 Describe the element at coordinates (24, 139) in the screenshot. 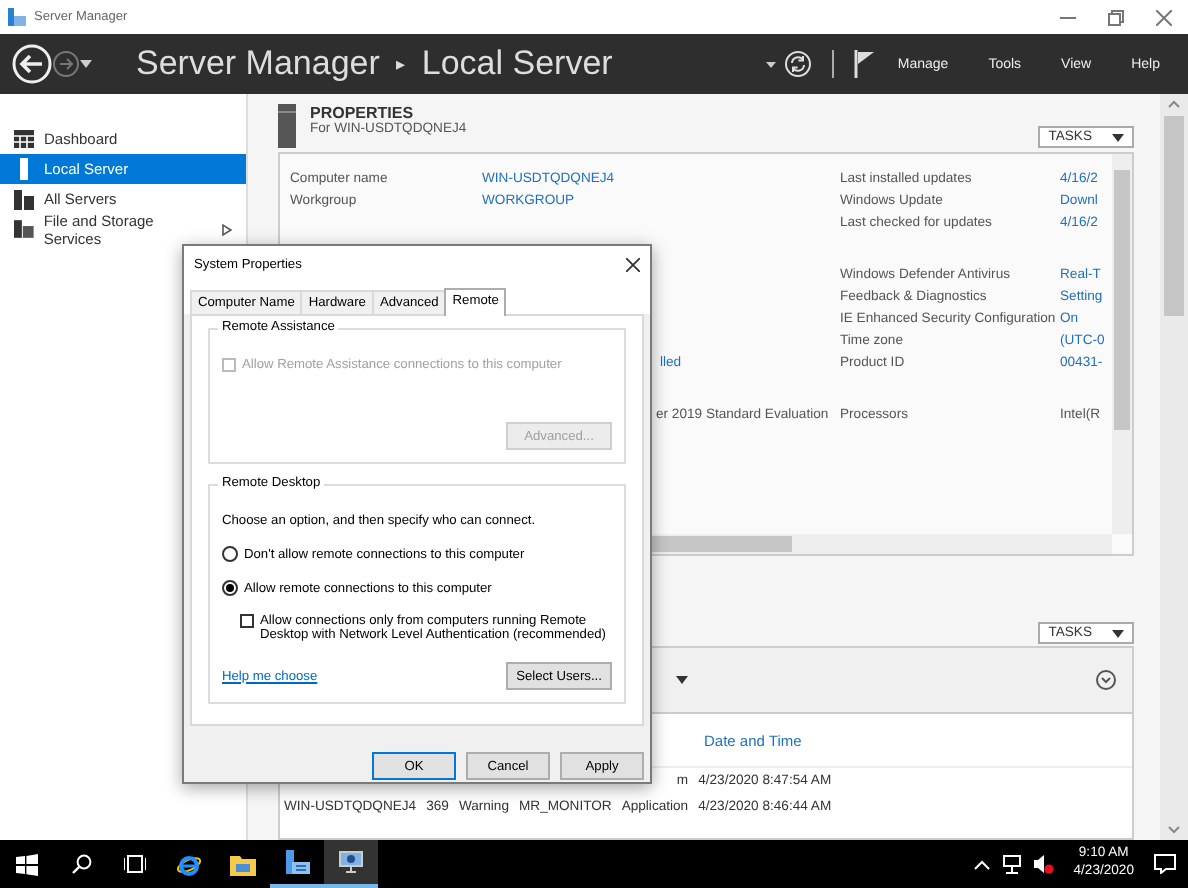

I see `grid-icon` at that location.